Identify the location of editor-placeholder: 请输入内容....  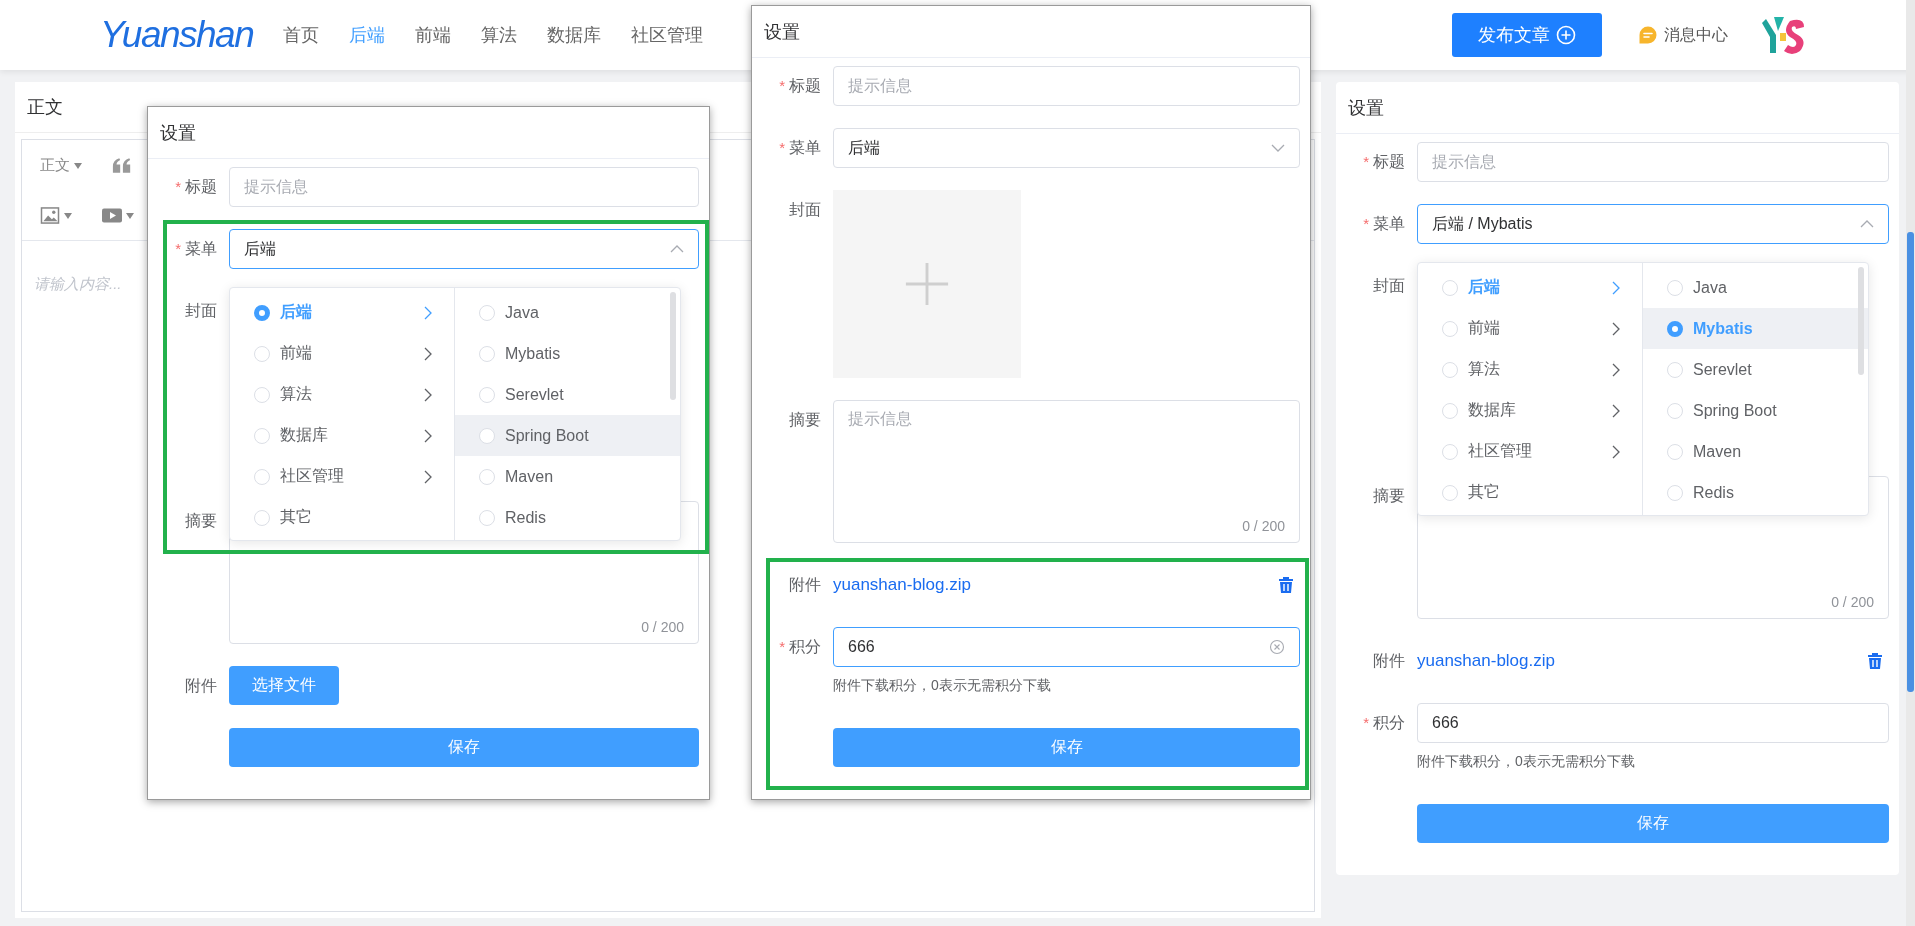
(78, 283).